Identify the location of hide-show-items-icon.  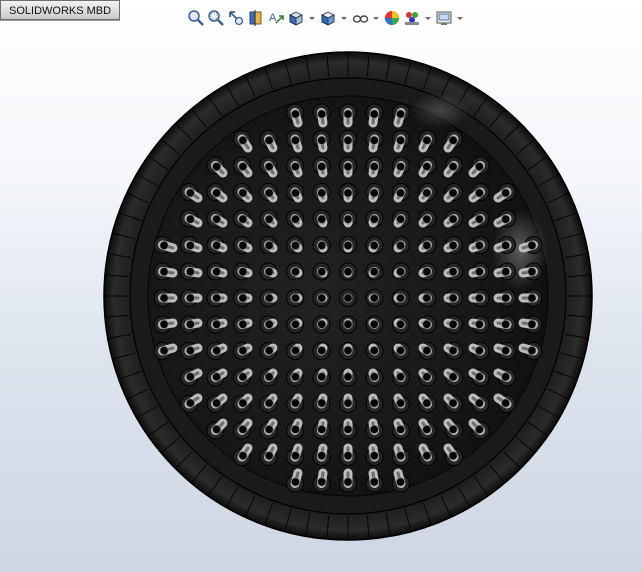
(360, 18).